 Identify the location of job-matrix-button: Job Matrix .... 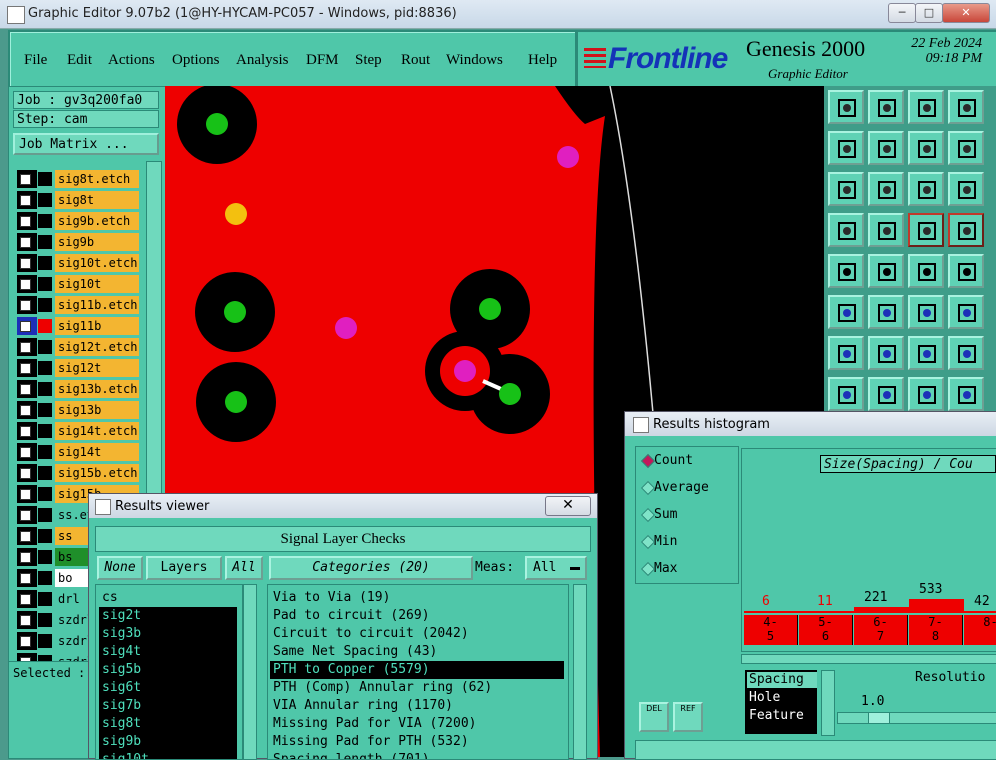
(86, 144).